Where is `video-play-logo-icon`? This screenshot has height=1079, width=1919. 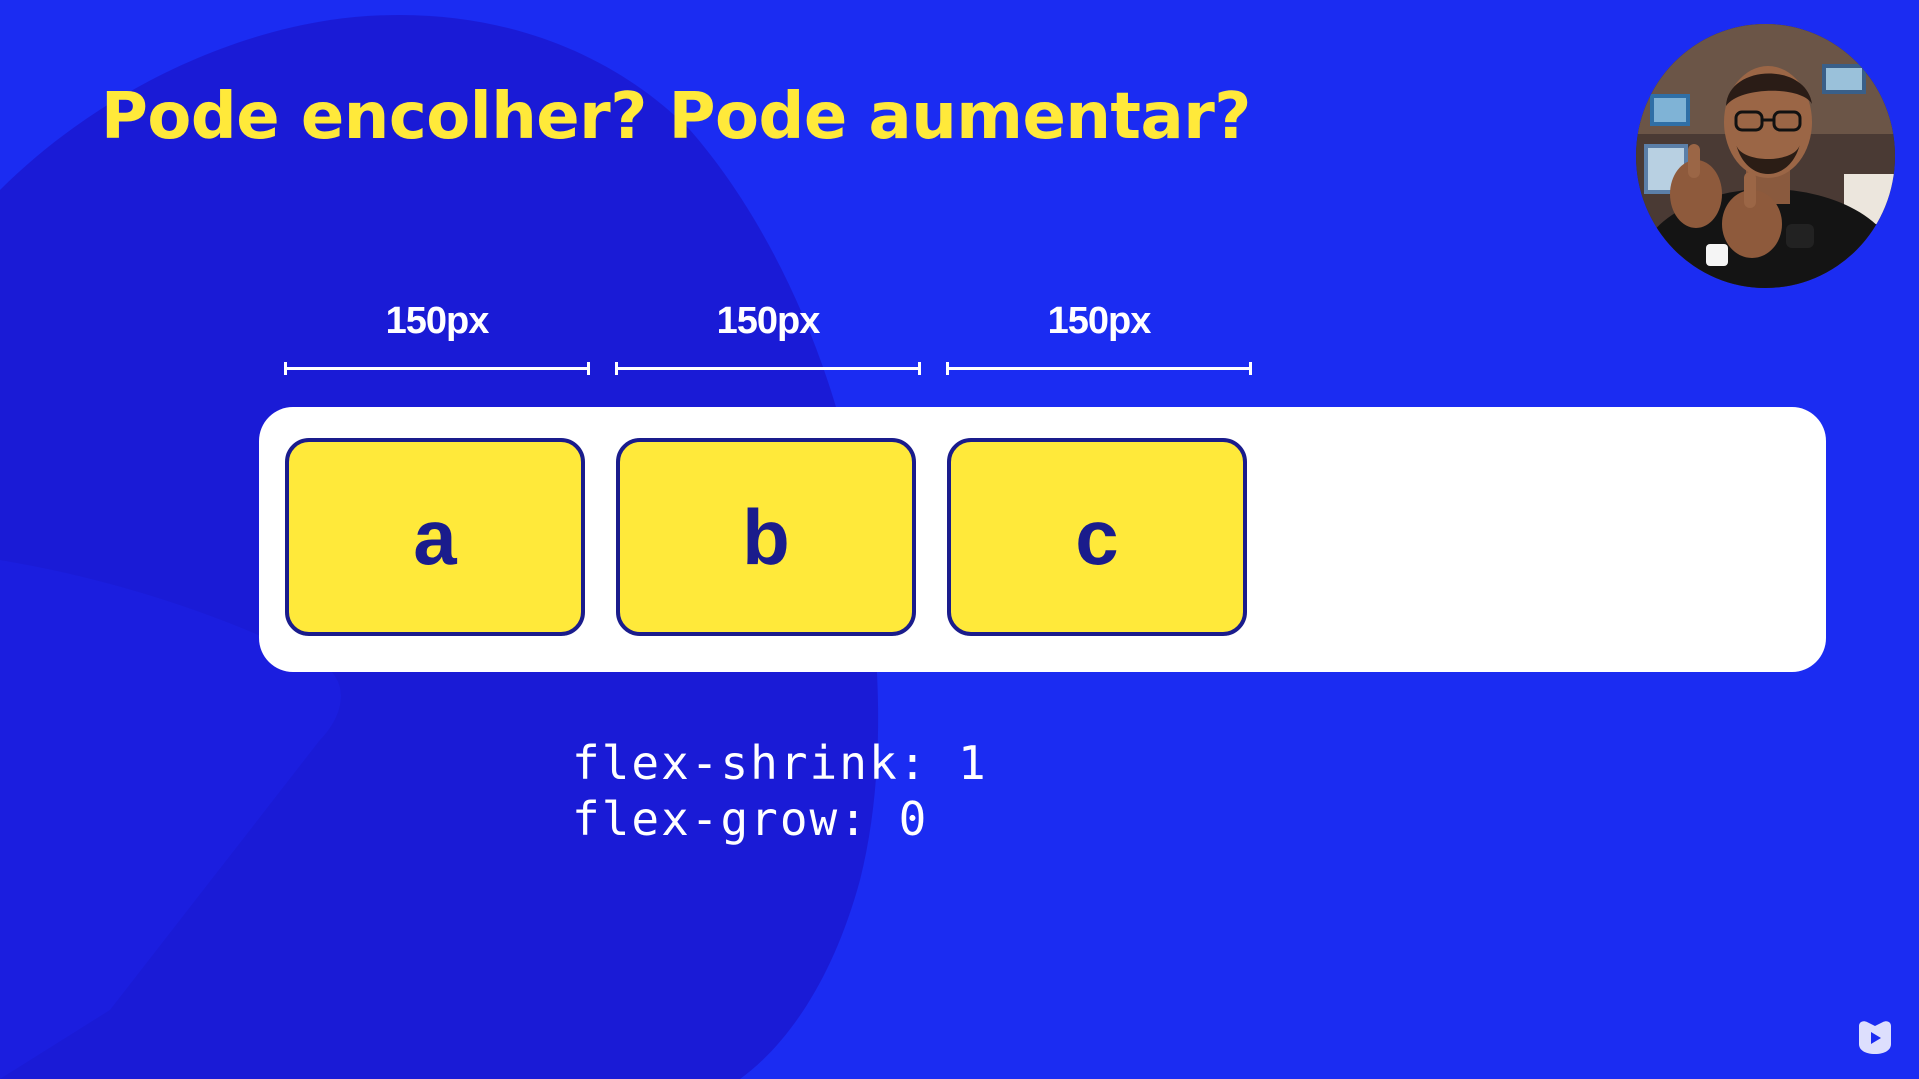
video-play-logo-icon is located at coordinates (1875, 1037).